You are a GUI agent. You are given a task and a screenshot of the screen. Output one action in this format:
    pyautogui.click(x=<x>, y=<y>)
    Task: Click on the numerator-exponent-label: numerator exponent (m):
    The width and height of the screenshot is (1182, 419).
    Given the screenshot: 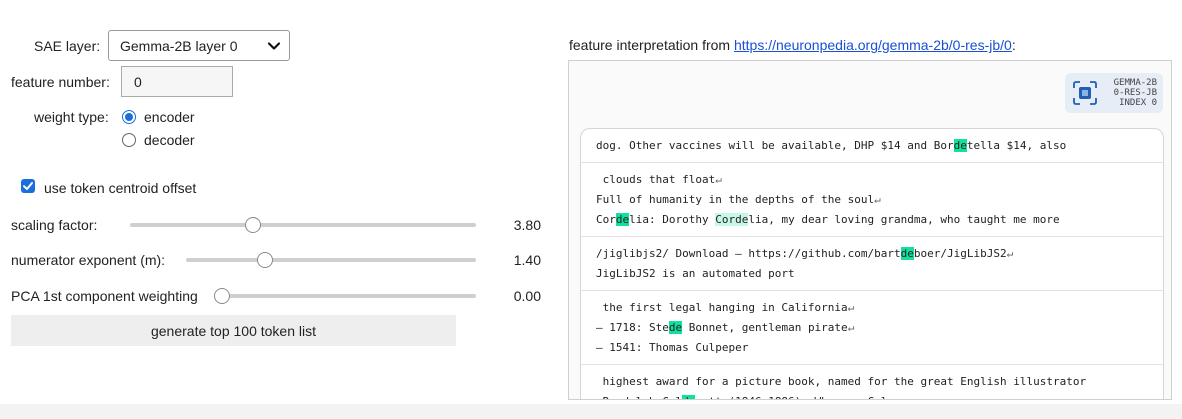 What is the action you would take?
    pyautogui.click(x=88, y=260)
    